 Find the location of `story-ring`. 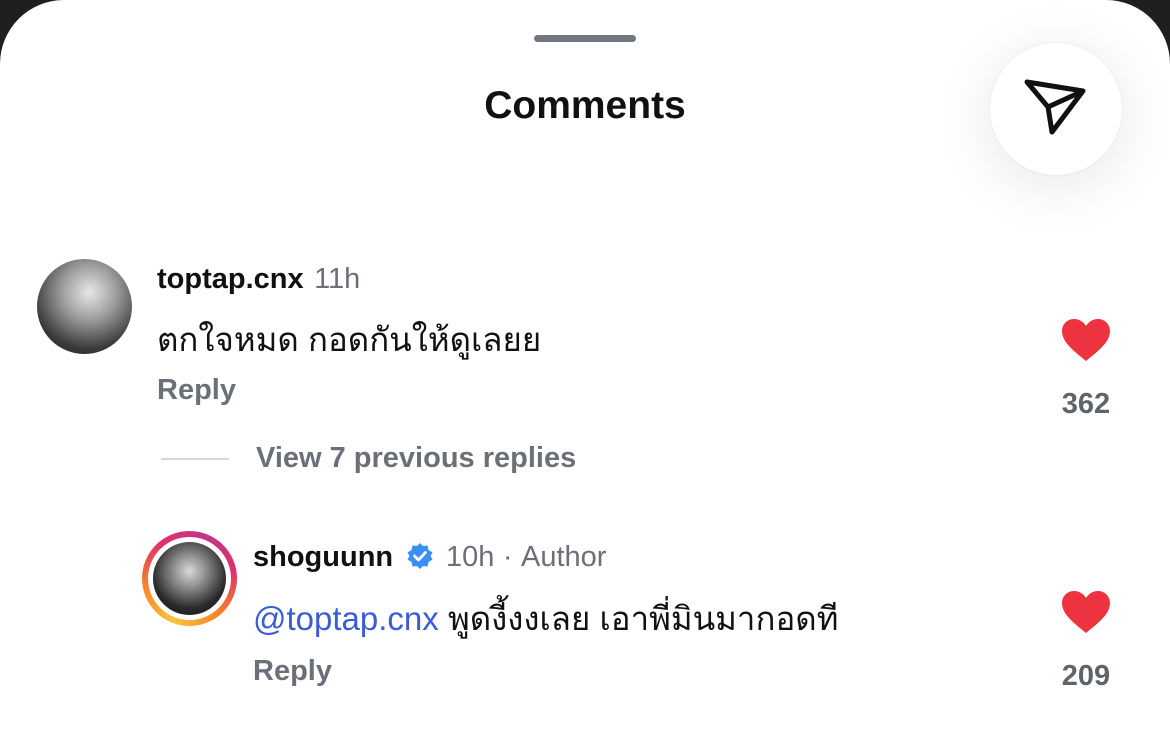

story-ring is located at coordinates (189, 578).